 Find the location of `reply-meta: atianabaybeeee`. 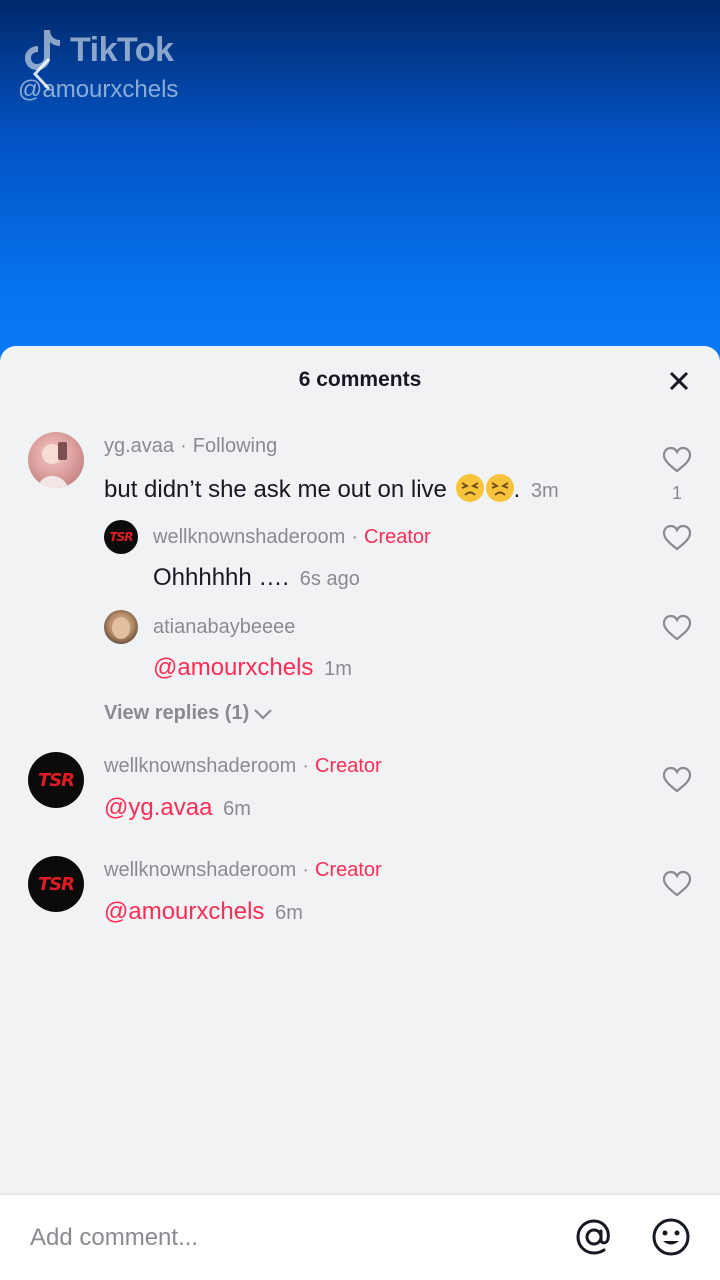

reply-meta: atianabaybeeee is located at coordinates (224, 627).